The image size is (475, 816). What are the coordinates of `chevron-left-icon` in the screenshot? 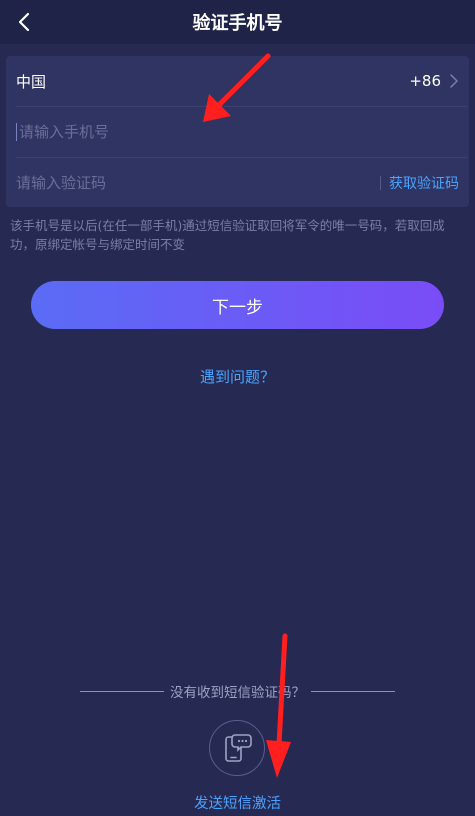 It's located at (24, 22).